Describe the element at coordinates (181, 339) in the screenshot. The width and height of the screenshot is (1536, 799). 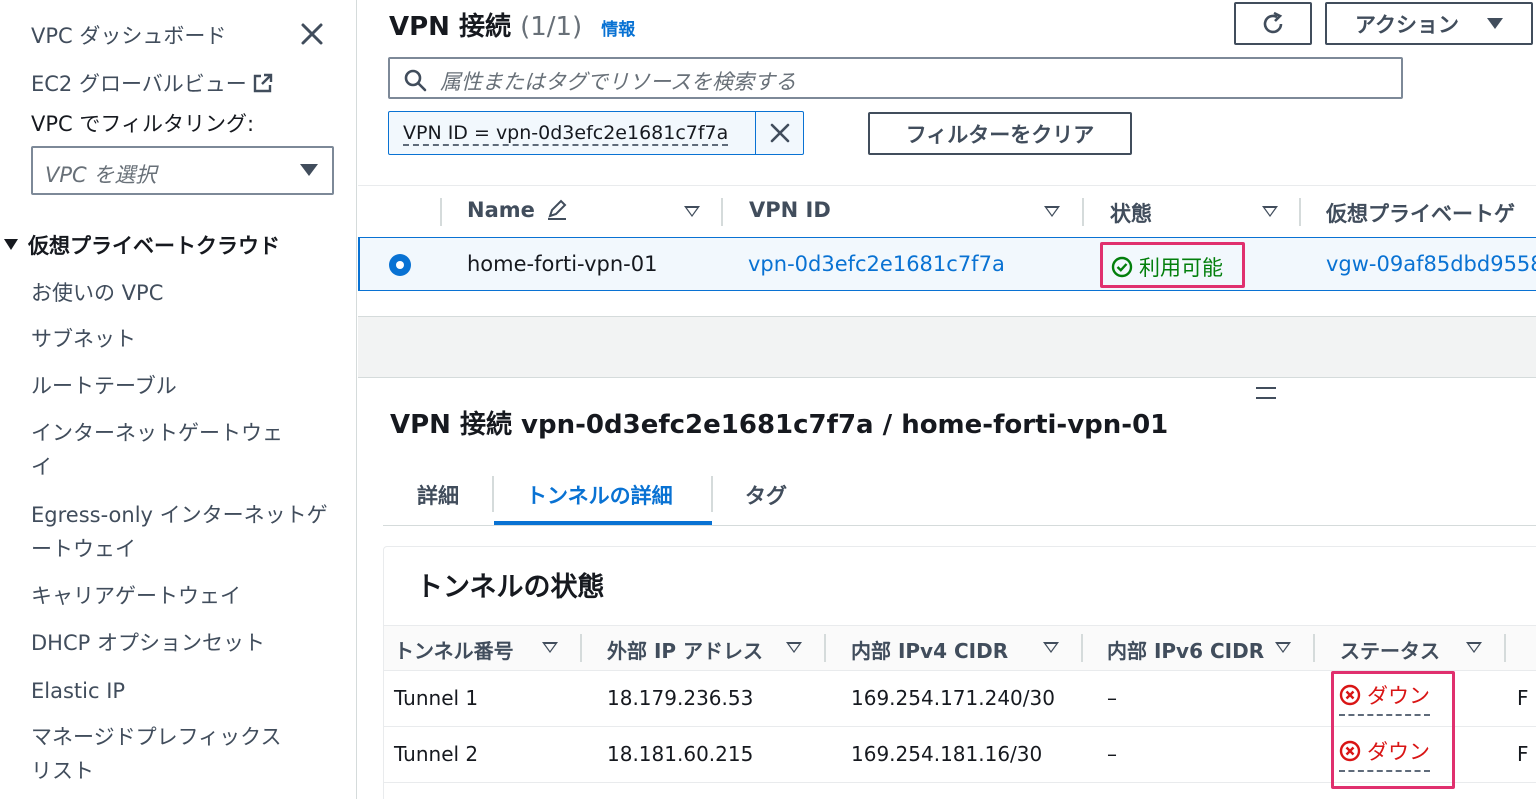
I see `sidebar-item-subnets: サブネット` at that location.